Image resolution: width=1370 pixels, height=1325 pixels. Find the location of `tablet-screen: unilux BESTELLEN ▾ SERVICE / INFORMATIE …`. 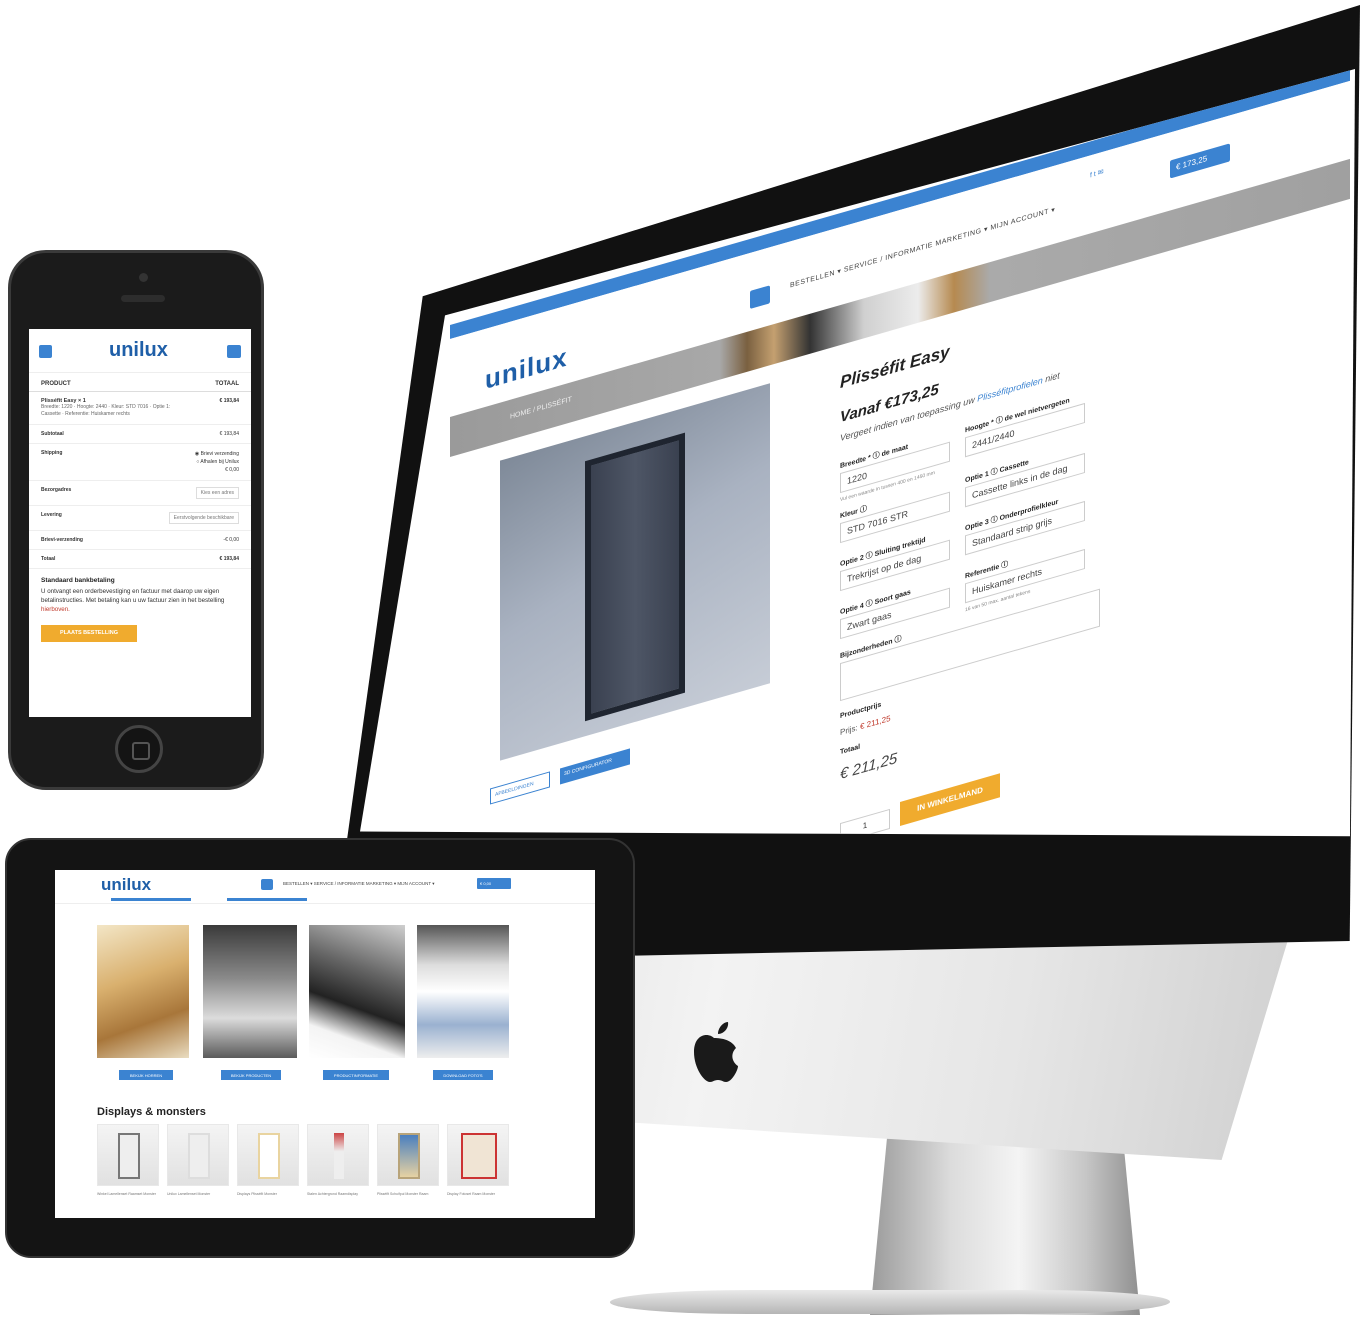

tablet-screen: unilux BESTELLEN ▾ SERVICE / INFORMATIE … is located at coordinates (325, 1044).